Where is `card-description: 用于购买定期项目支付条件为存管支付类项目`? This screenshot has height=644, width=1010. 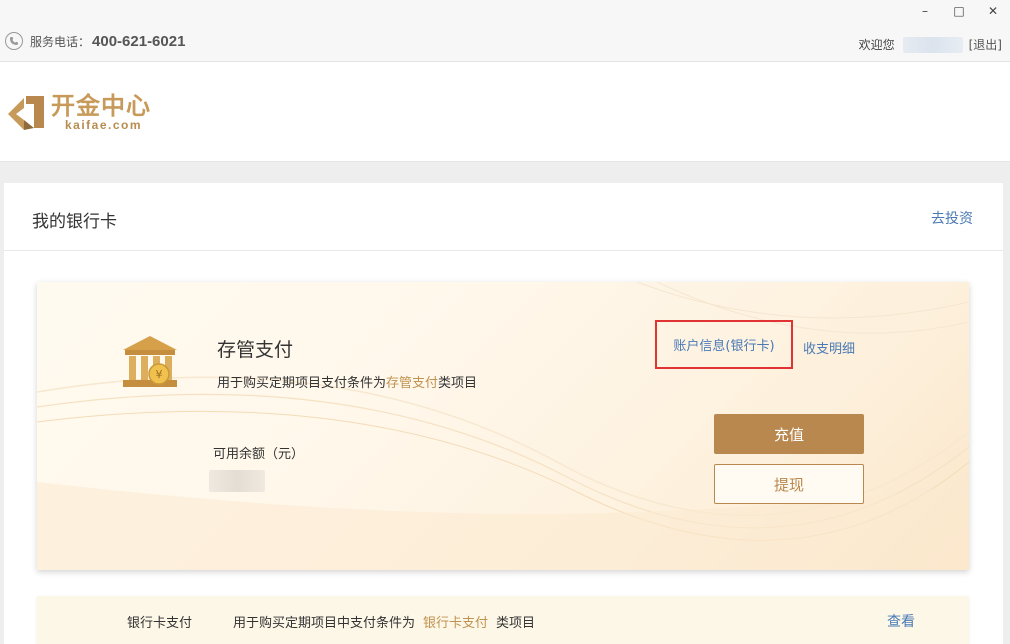 card-description: 用于购买定期项目支付条件为存管支付类项目 is located at coordinates (347, 383).